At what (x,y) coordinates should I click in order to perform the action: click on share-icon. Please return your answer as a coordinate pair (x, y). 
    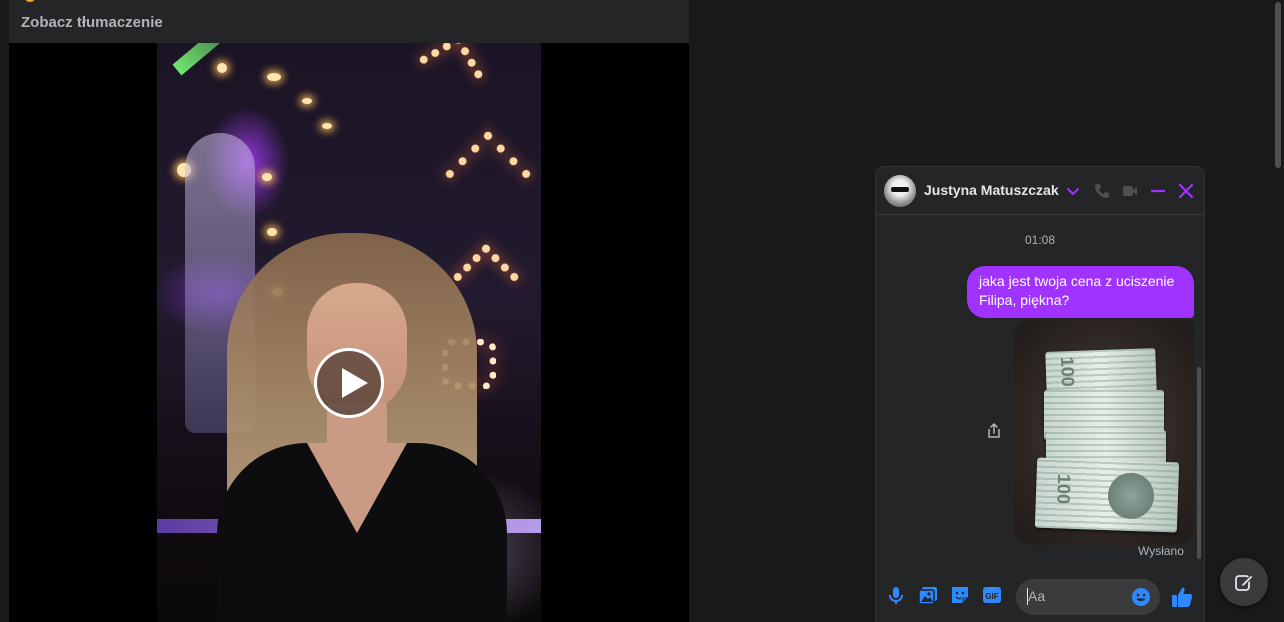
    Looking at the image, I should click on (994, 431).